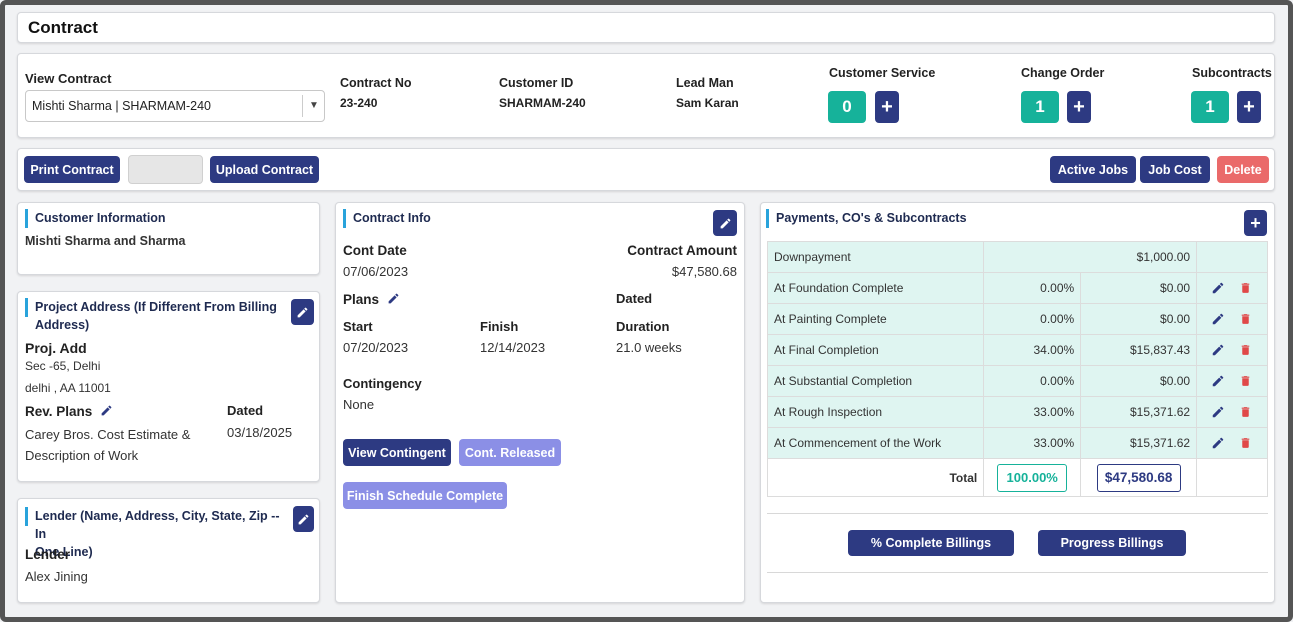  What do you see at coordinates (264, 169) in the screenshot?
I see `upload-contract-button: Upload Contract` at bounding box center [264, 169].